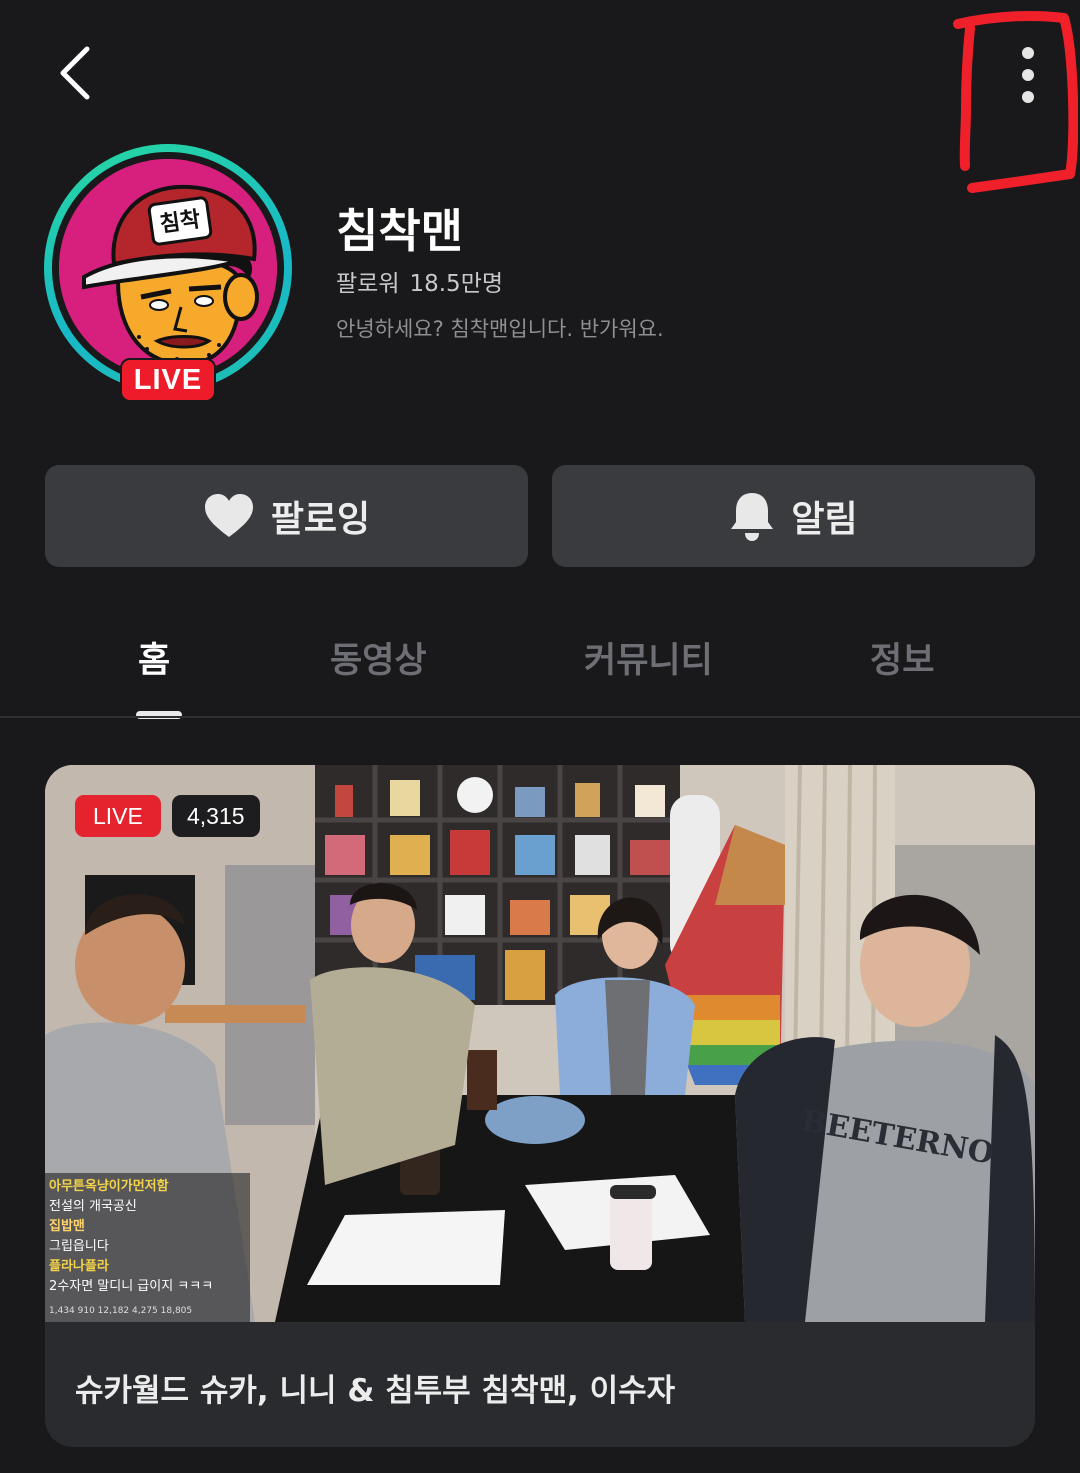 Image resolution: width=1080 pixels, height=1473 pixels. Describe the element at coordinates (168, 380) in the screenshot. I see `live-badge: LIVE` at that location.